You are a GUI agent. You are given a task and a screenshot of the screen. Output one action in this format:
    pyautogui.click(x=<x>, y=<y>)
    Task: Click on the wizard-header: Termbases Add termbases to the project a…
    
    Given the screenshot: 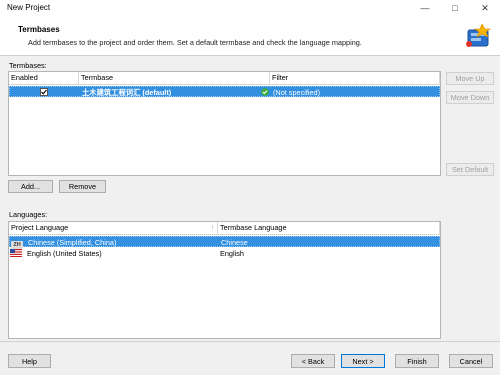 What is the action you would take?
    pyautogui.click(x=250, y=36)
    